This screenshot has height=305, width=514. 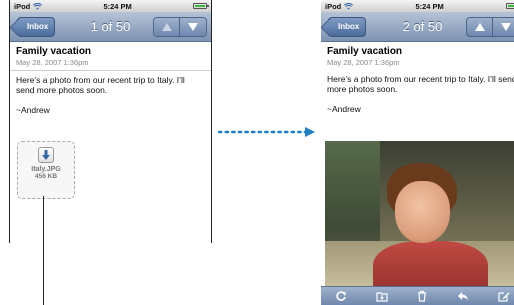 I want to click on download-icon, so click(x=46, y=155).